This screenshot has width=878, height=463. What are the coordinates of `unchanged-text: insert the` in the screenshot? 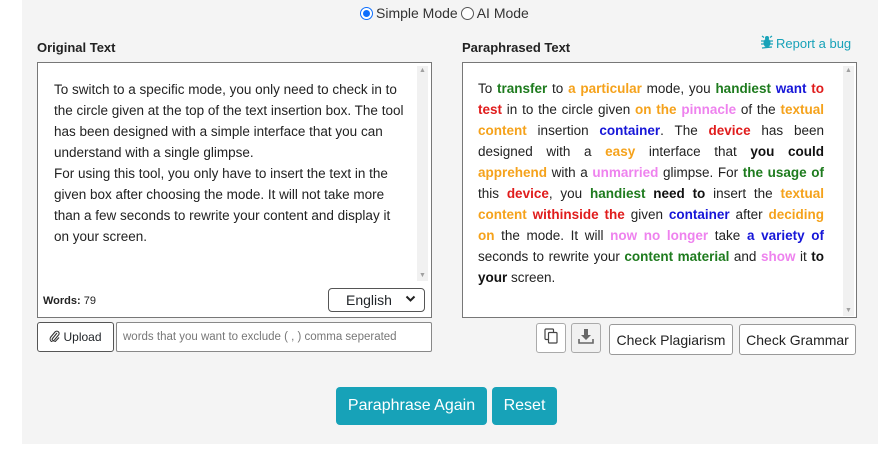 It's located at (743, 193).